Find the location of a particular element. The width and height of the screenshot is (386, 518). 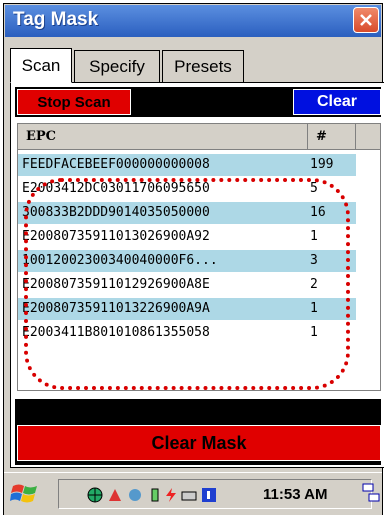

sync-icon is located at coordinates (135, 495).